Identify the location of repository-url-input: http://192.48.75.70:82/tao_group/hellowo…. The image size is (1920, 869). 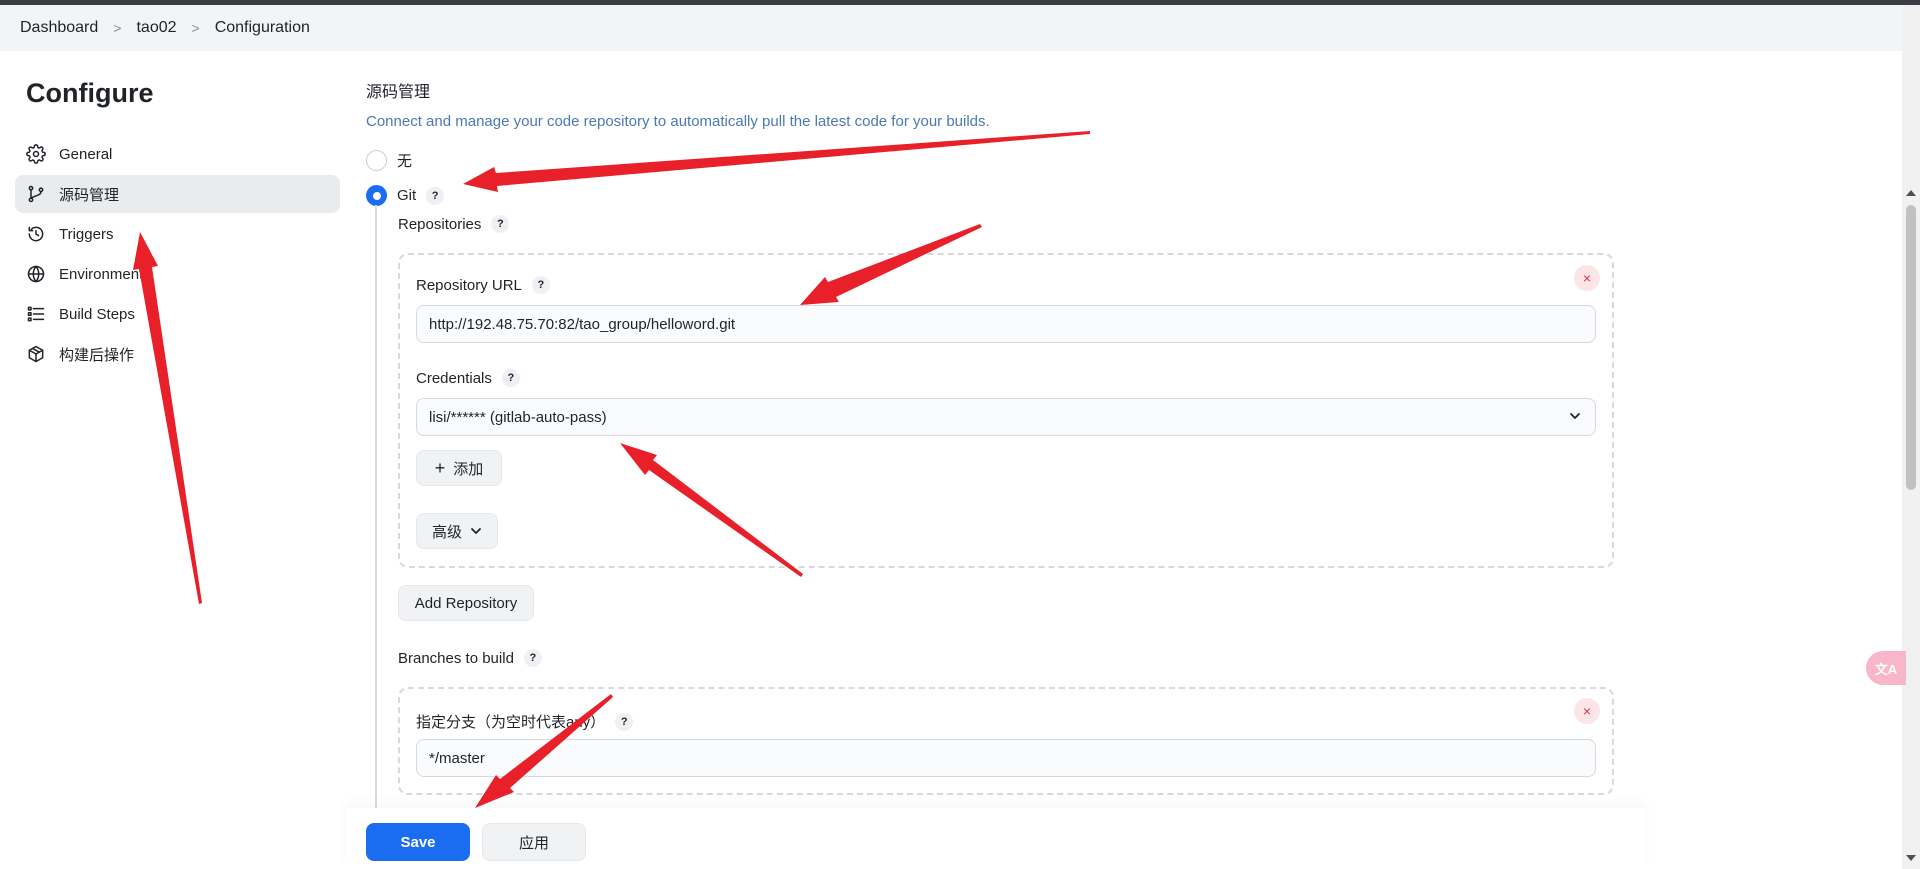
(1006, 324).